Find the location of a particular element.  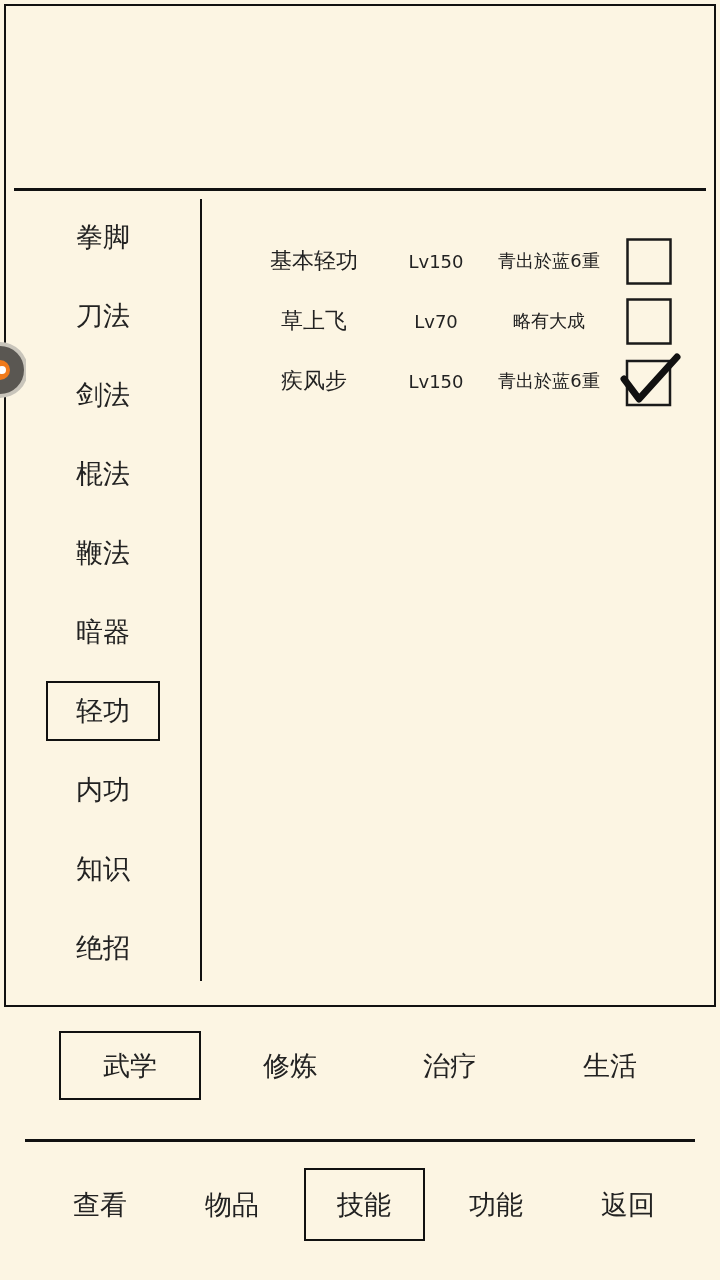

skill-grade: 略有大成 is located at coordinates (549, 321).